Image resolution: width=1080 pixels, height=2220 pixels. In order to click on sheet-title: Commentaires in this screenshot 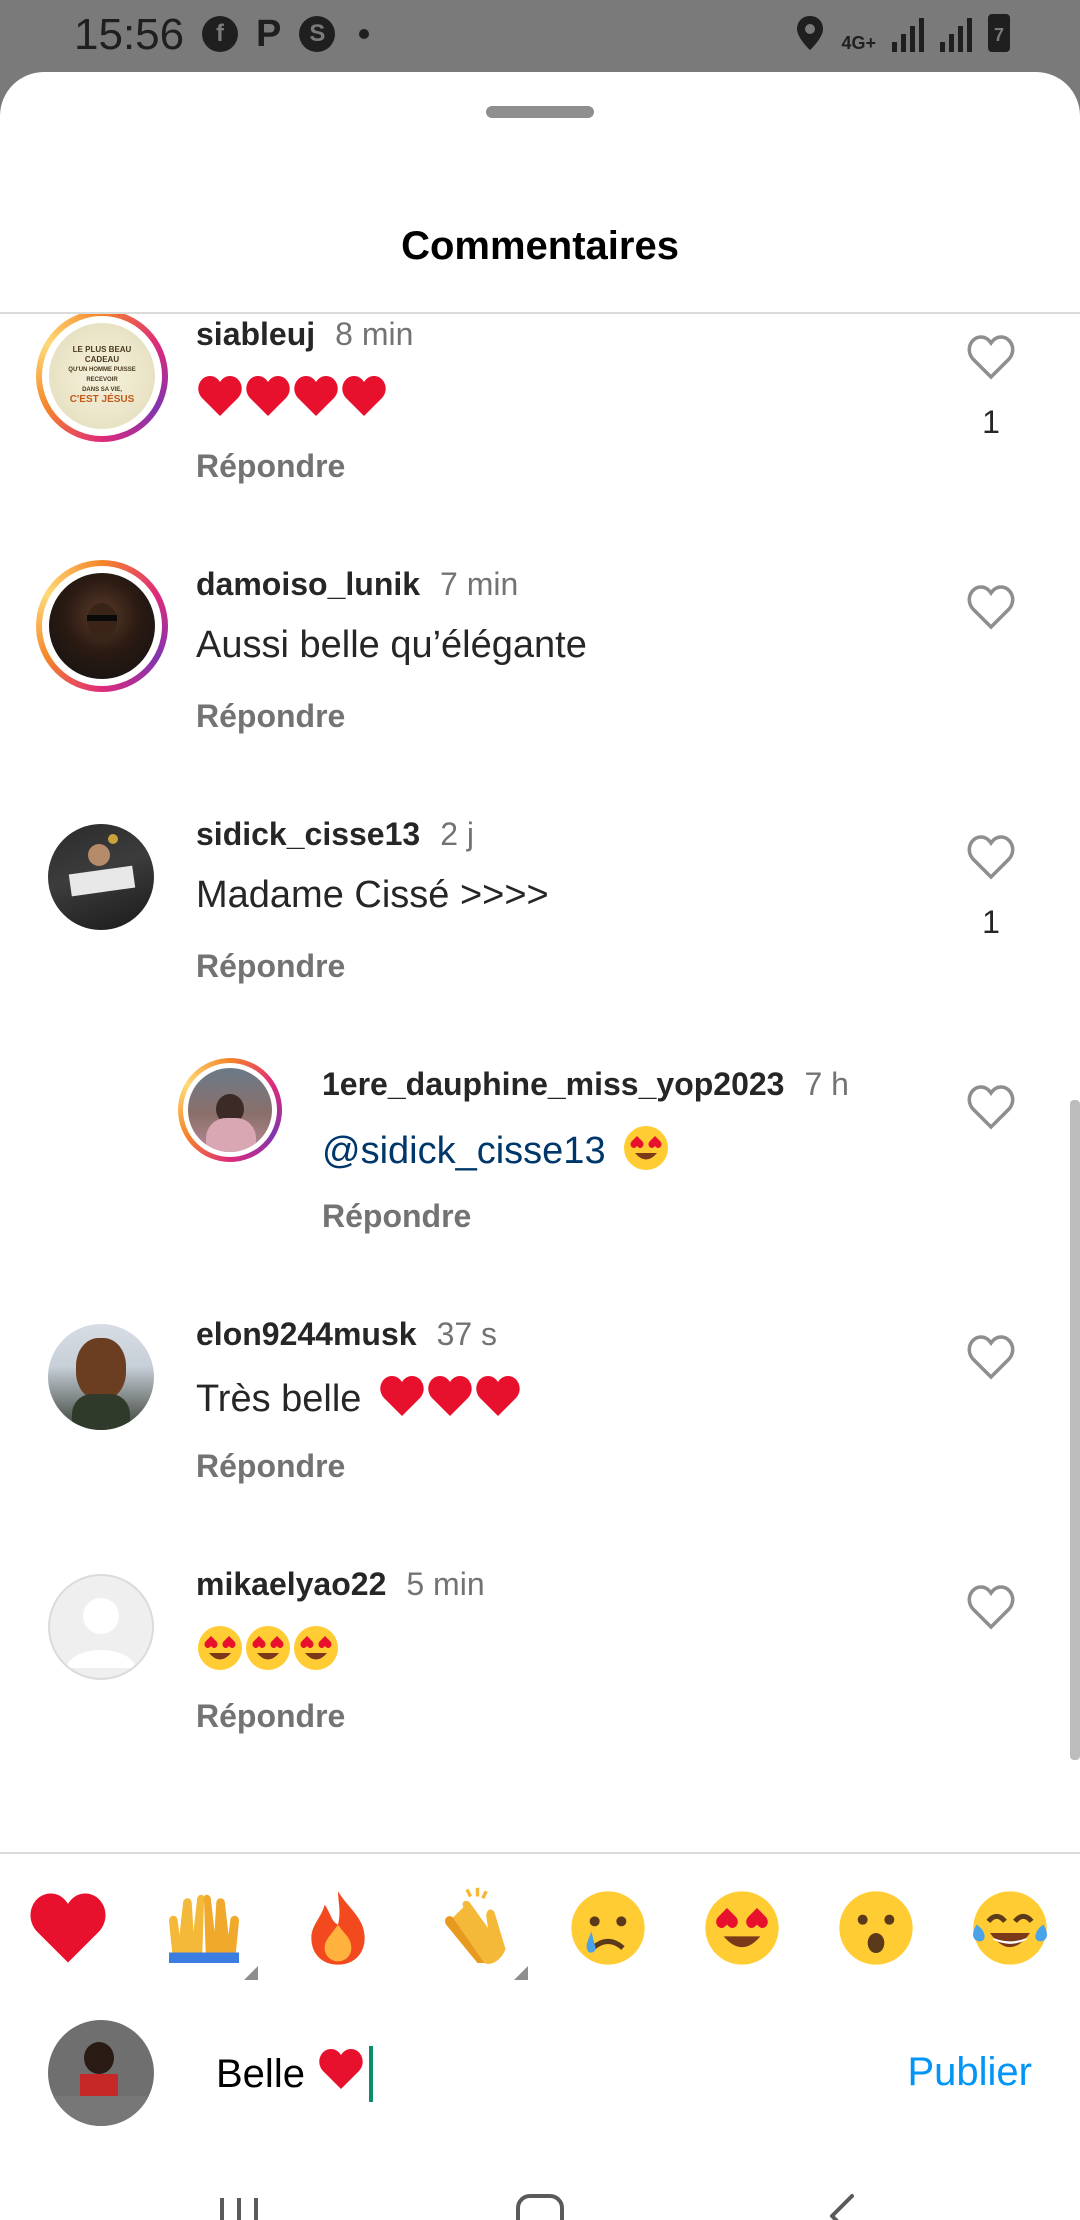, I will do `click(540, 246)`.